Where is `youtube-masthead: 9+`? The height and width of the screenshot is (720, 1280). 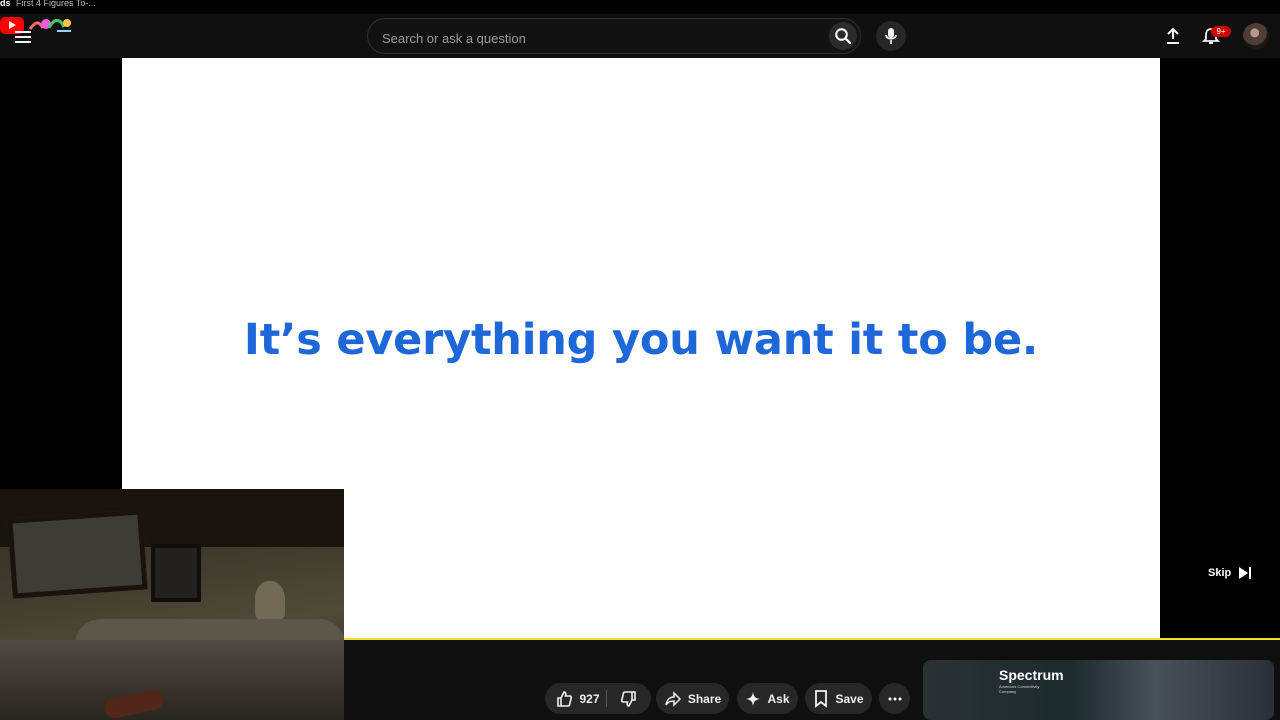
youtube-masthead: 9+ is located at coordinates (640, 36).